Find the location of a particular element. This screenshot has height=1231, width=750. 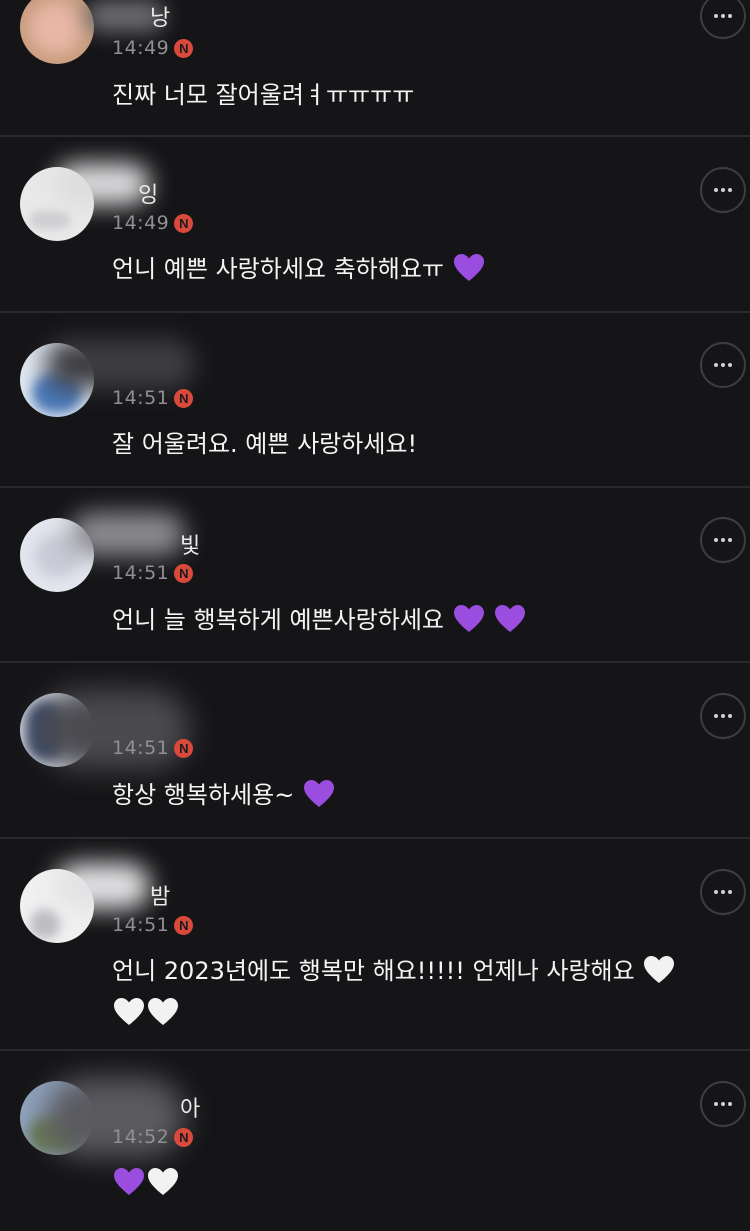

comment-body: 진짜 너모 잘어울려ㅕㅠㅠㅠㅠ is located at coordinates (263, 95).